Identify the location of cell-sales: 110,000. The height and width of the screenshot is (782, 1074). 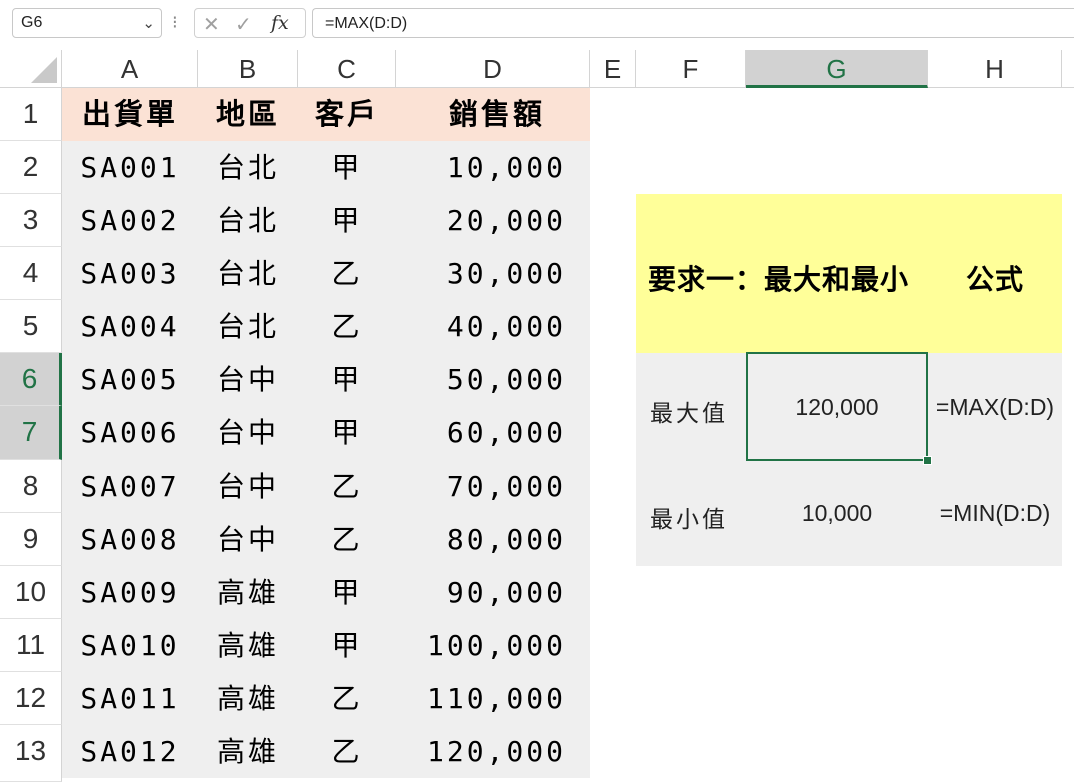
(493, 698).